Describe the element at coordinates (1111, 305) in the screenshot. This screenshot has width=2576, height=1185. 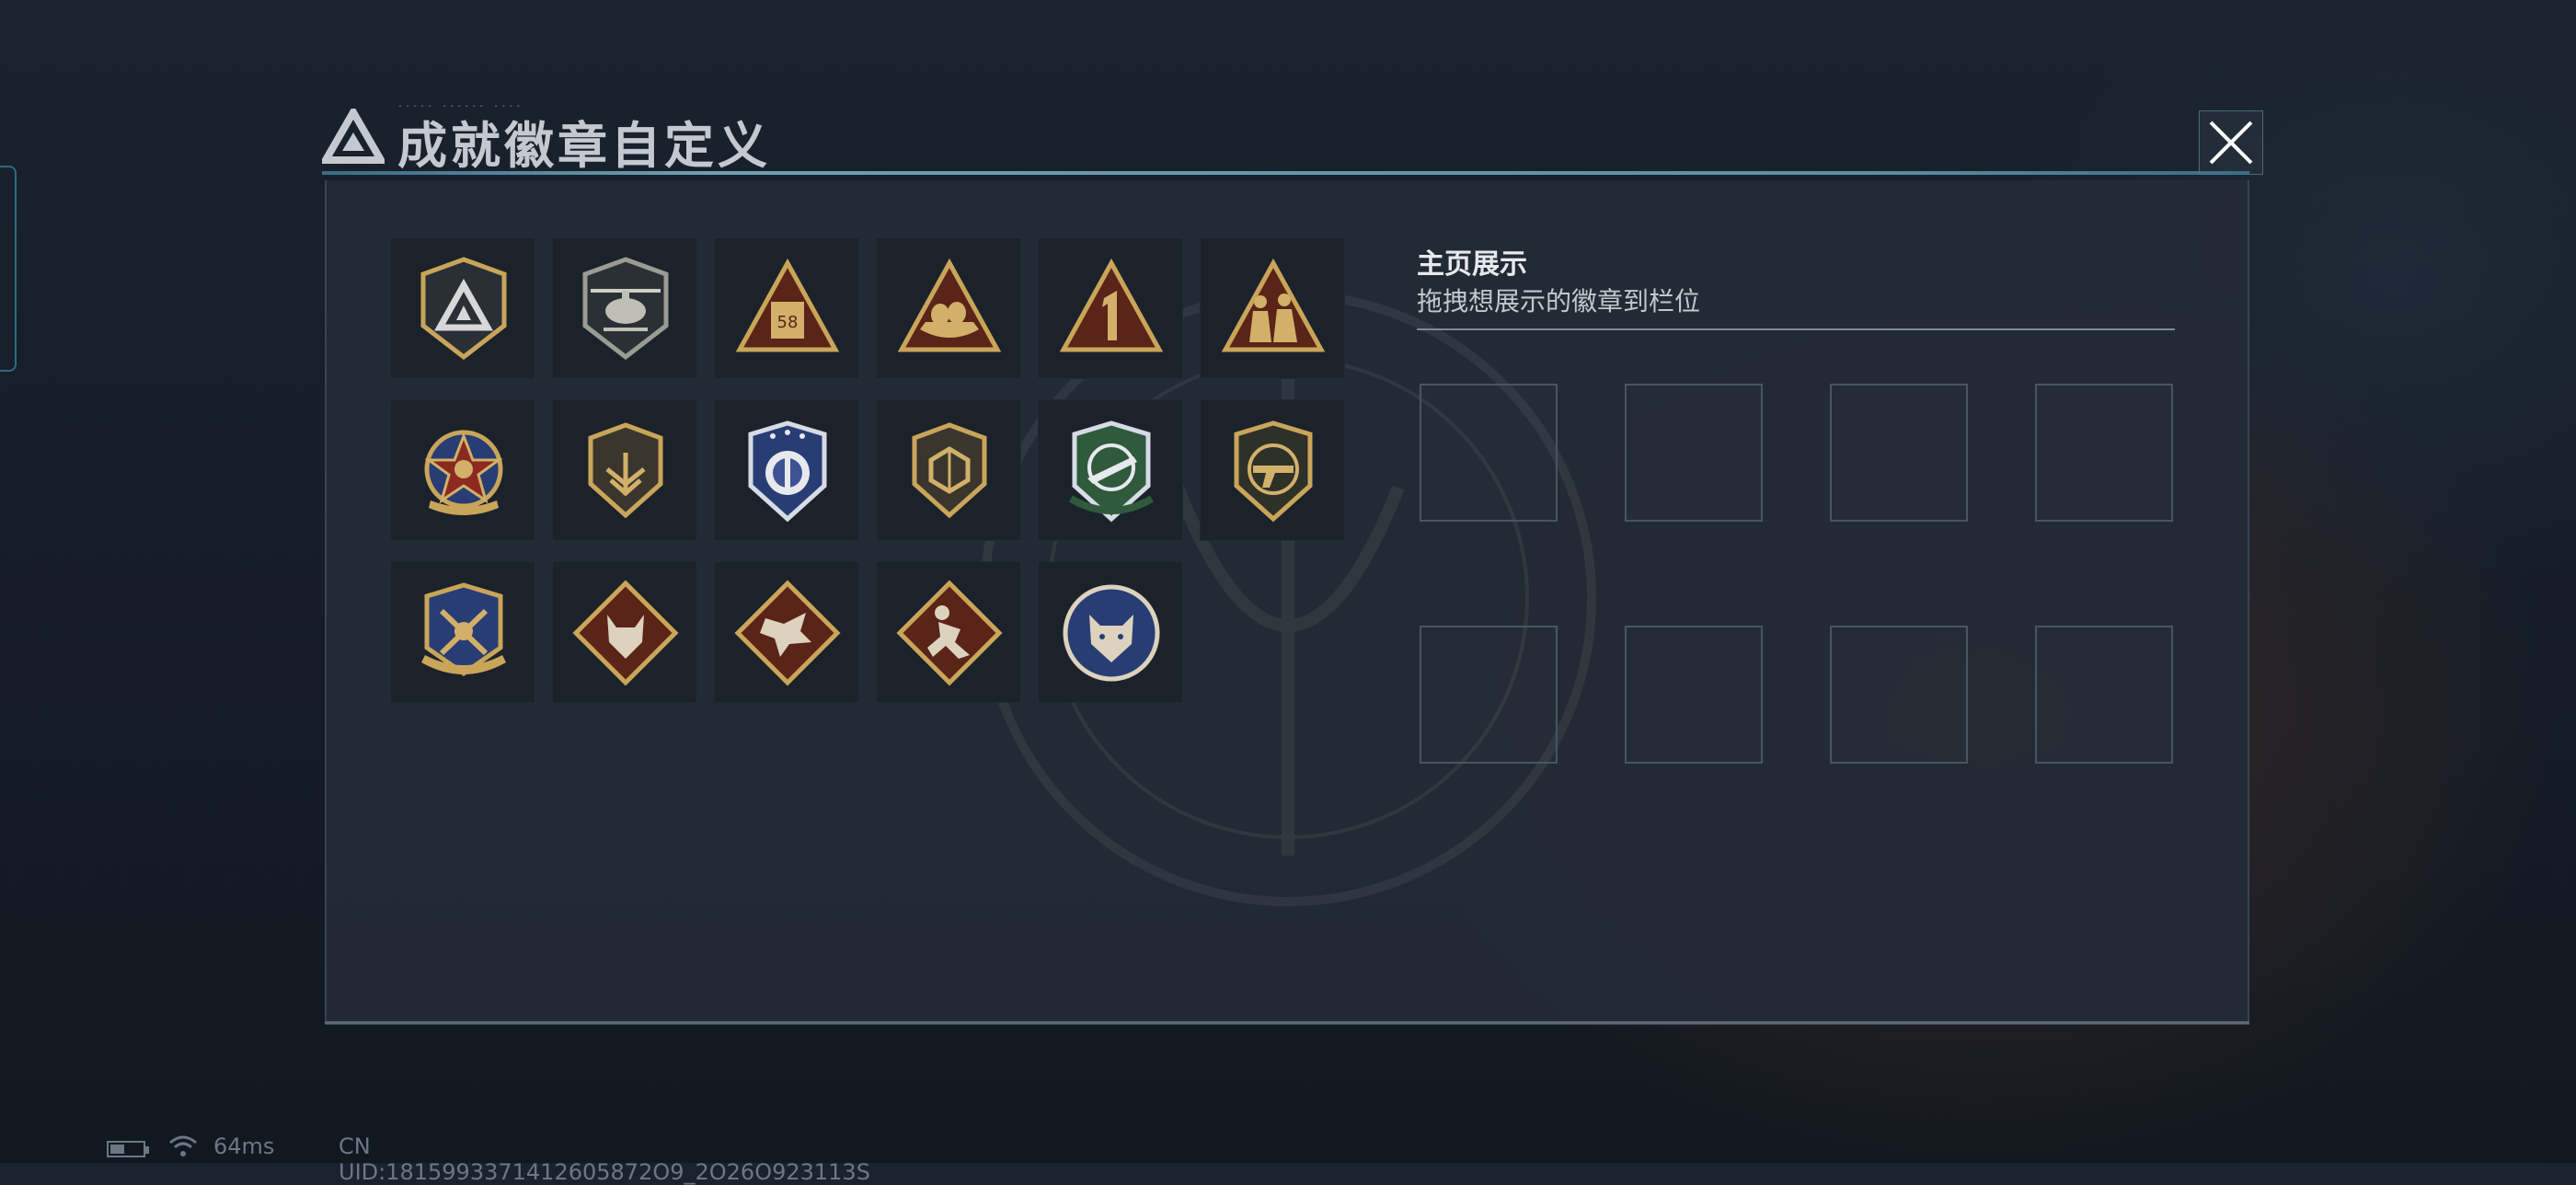
I see `triangle-number-one-badge-icon` at that location.